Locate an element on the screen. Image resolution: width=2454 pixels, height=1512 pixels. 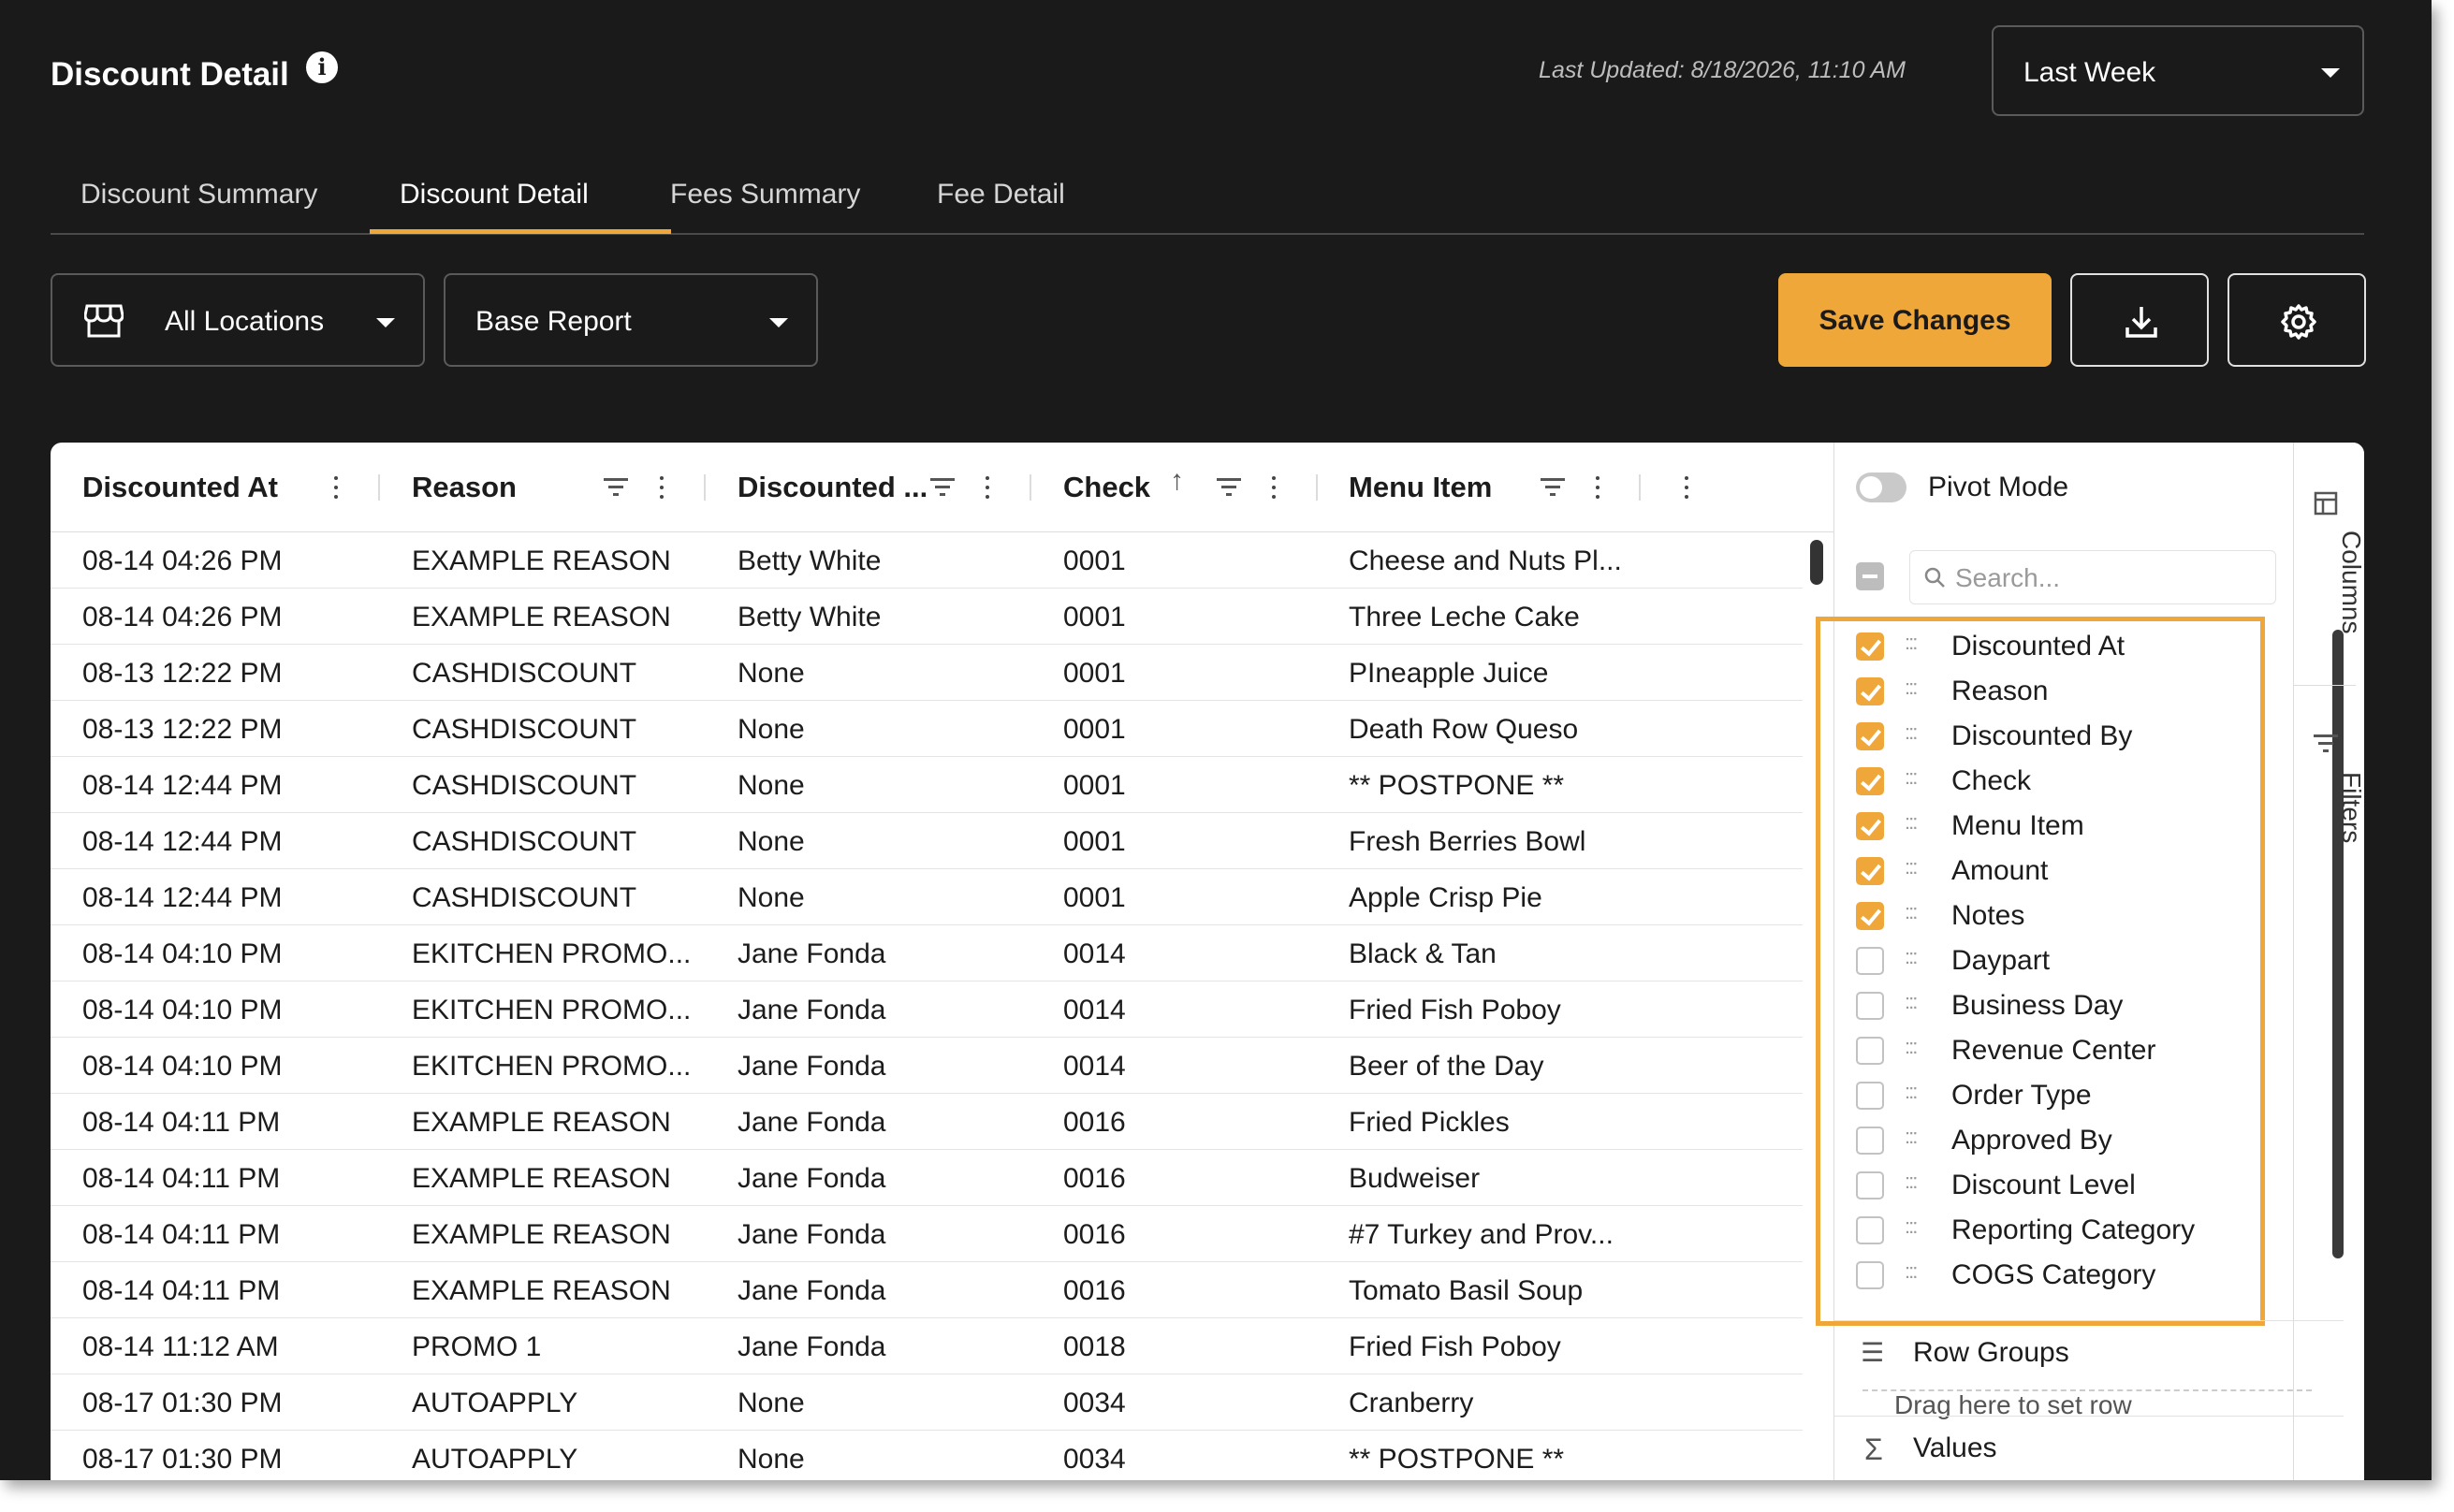
tab-discount-summary: Discount Summary is located at coordinates (198, 195).